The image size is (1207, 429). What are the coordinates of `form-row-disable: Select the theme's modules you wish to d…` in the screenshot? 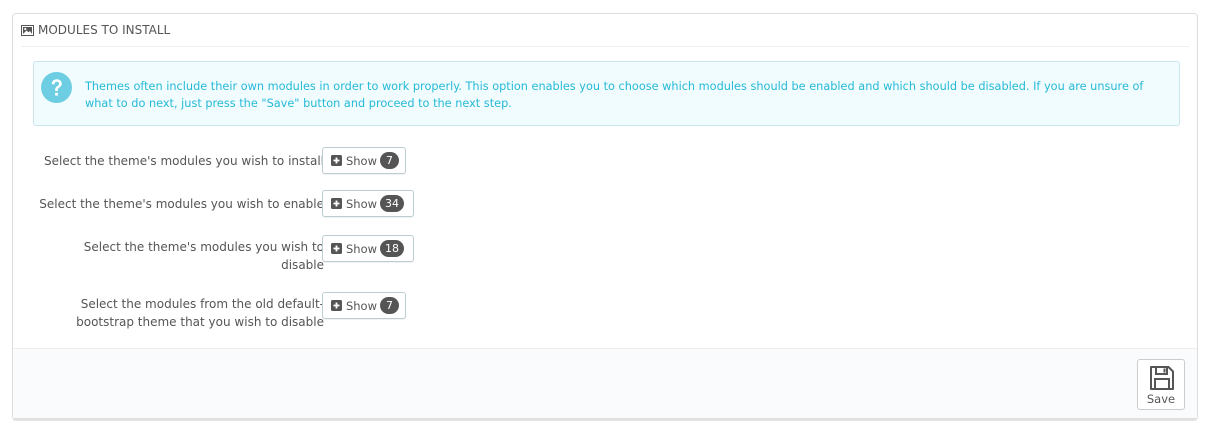 It's located at (323, 255).